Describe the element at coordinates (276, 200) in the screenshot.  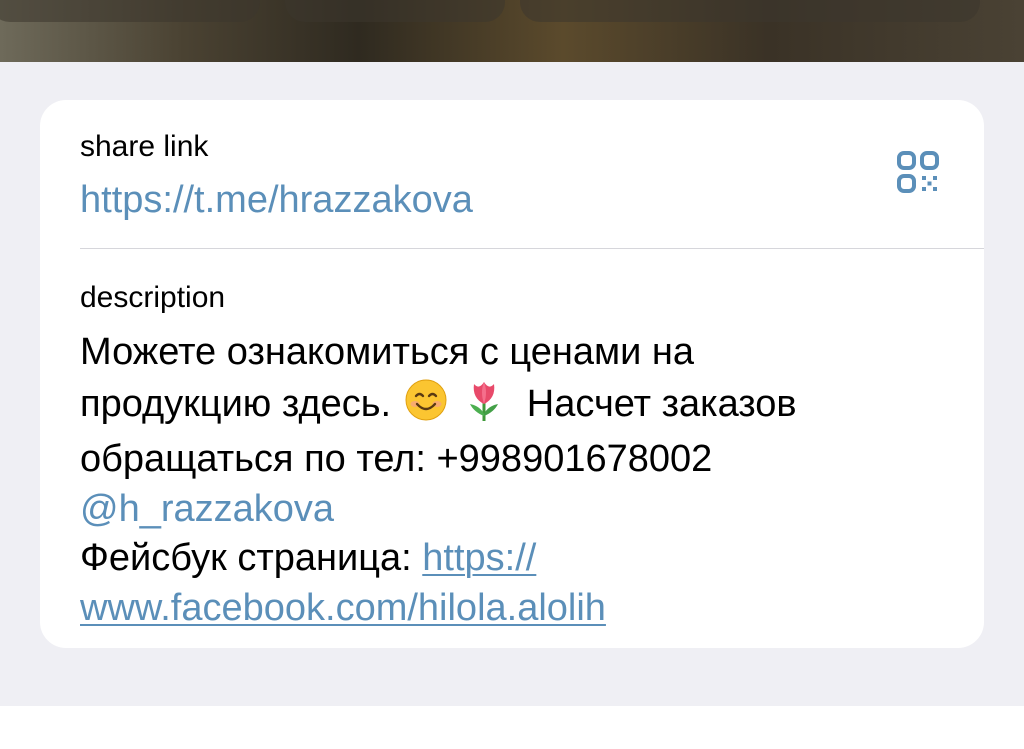
I see `share-link-url: https://t.me/hrazzakova` at that location.